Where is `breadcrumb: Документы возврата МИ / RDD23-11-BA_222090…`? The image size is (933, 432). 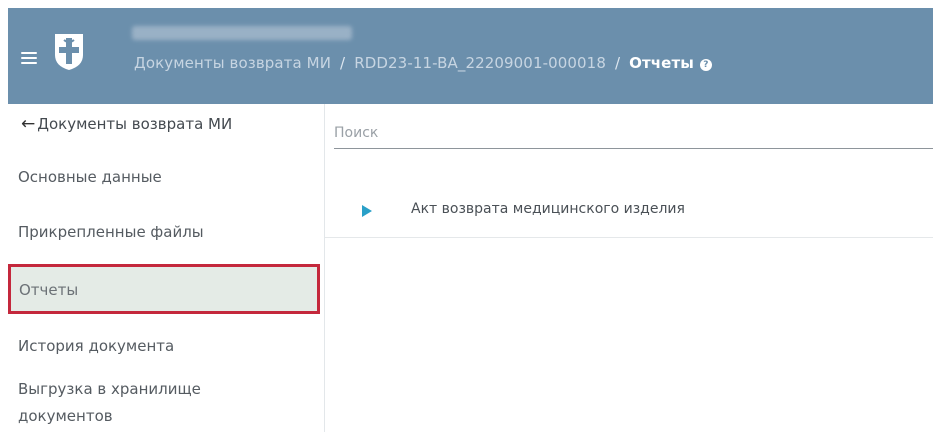 breadcrumb: Документы возврата МИ / RDD23-11-BA_222090… is located at coordinates (423, 63).